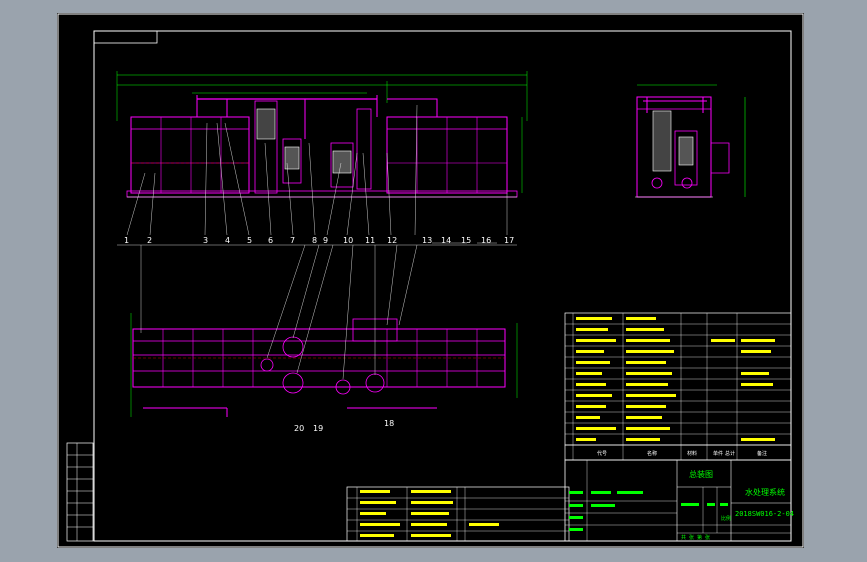  I want to click on balloon: 7, so click(292, 240).